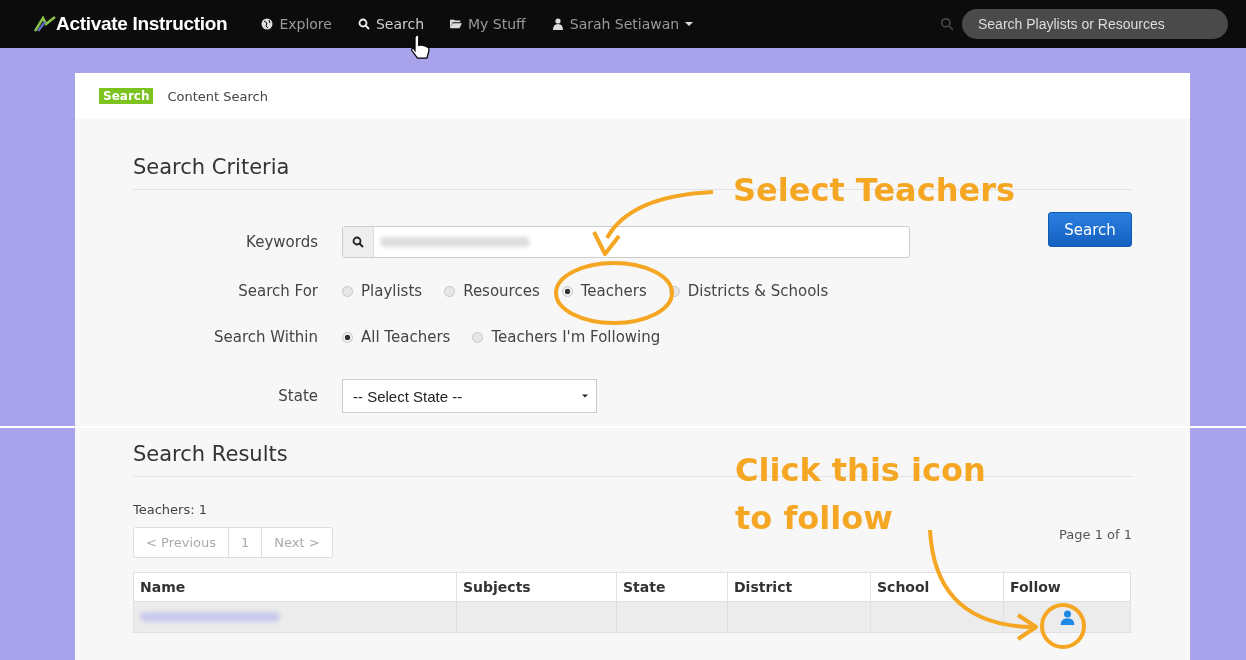 The image size is (1246, 660). Describe the element at coordinates (265, 337) in the screenshot. I see `field-label: Search Within` at that location.